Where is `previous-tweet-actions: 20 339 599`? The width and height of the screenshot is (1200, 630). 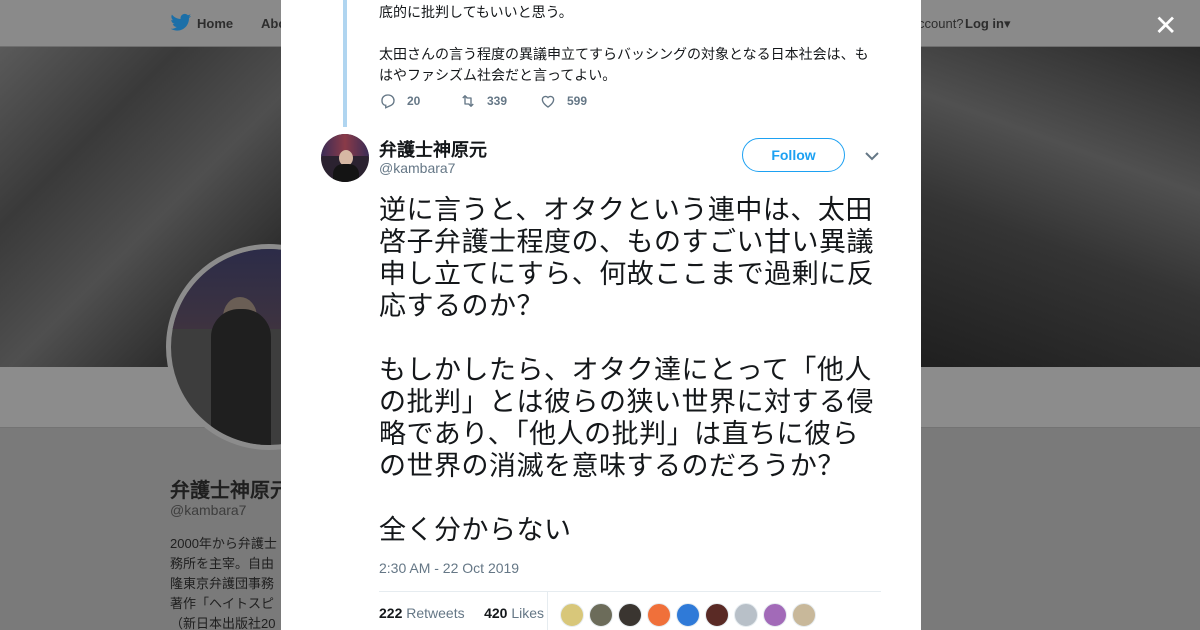 previous-tweet-actions: 20 339 599 is located at coordinates (529, 102).